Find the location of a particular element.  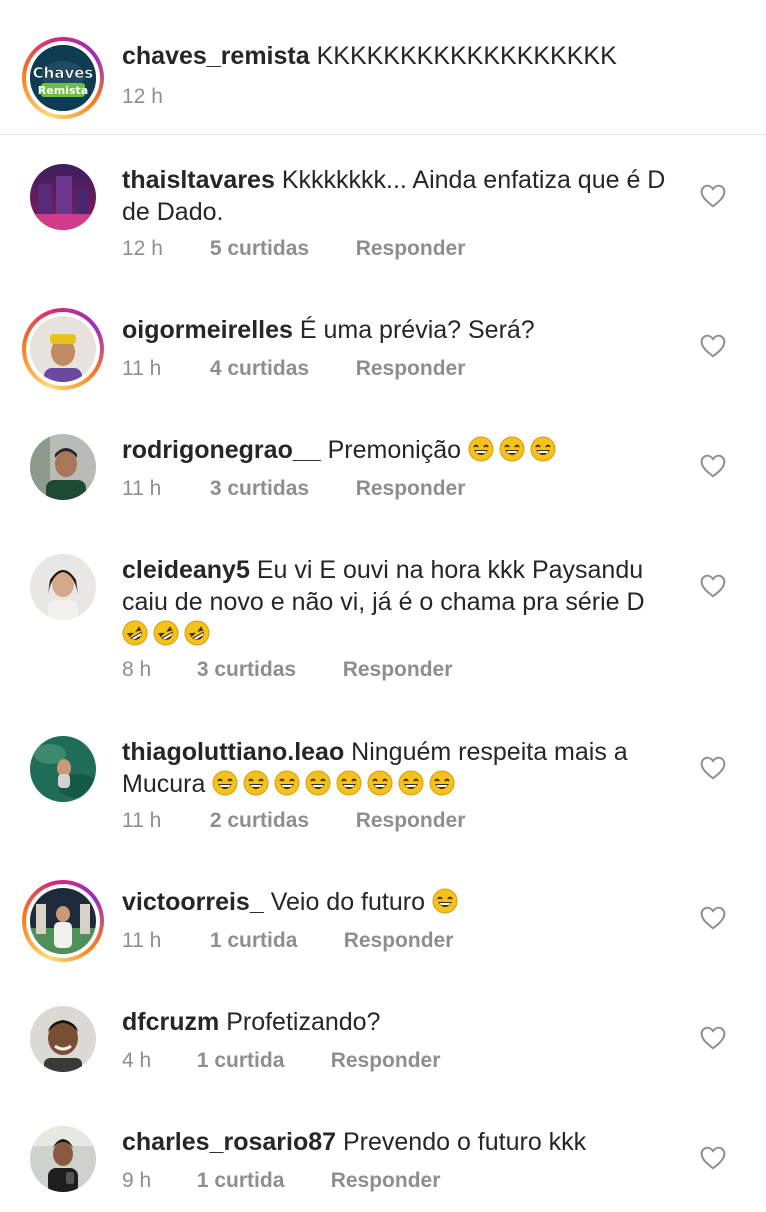

likes-count: 4 curtidas is located at coordinates (280, 369).